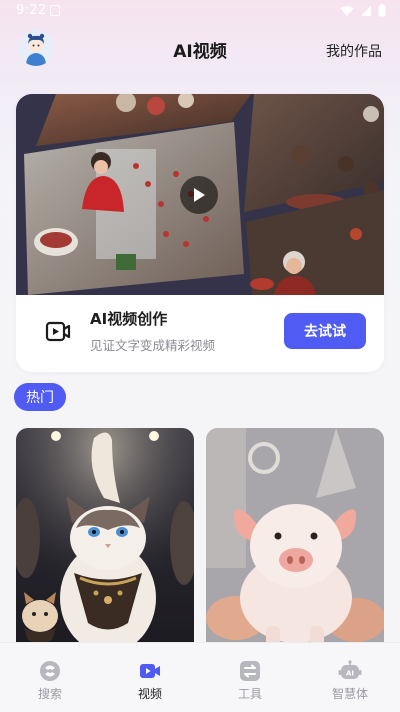  What do you see at coordinates (149, 694) in the screenshot?
I see `nav-label-video: 视频` at bounding box center [149, 694].